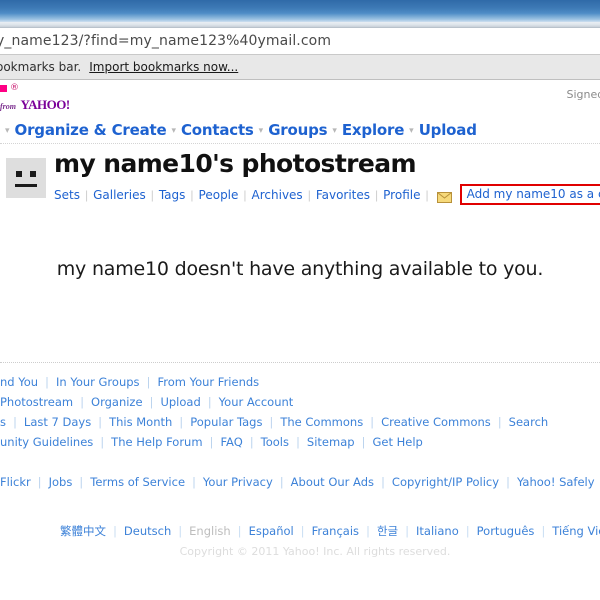 Image resolution: width=600 pixels, height=600 pixels. I want to click on avatar, so click(26, 178).